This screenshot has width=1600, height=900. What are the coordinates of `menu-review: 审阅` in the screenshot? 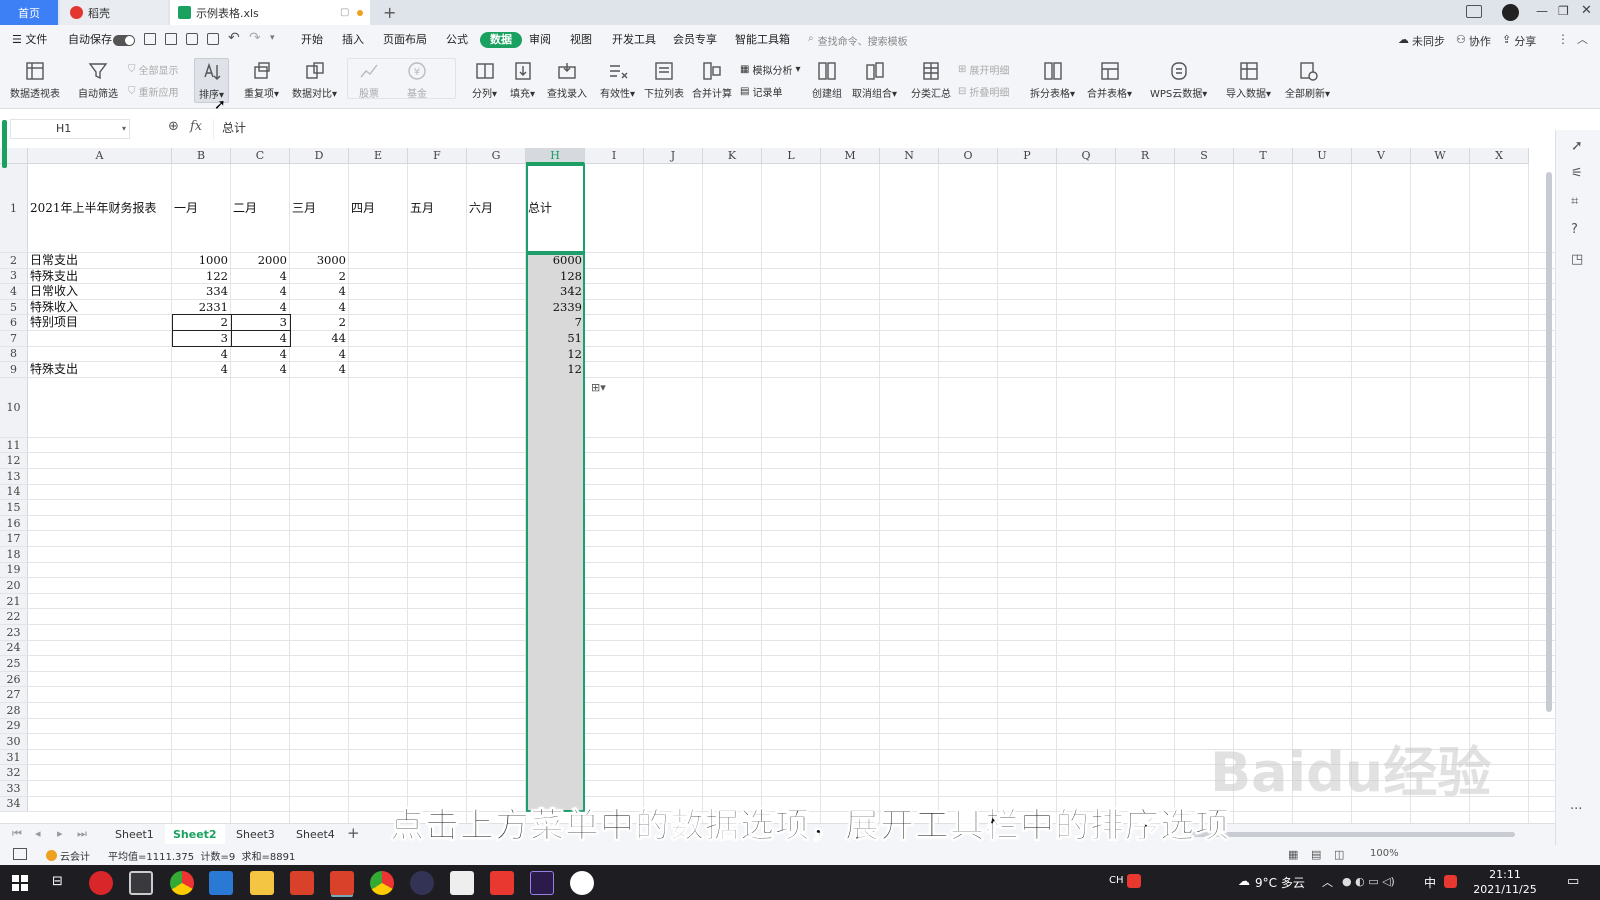 It's located at (540, 40).